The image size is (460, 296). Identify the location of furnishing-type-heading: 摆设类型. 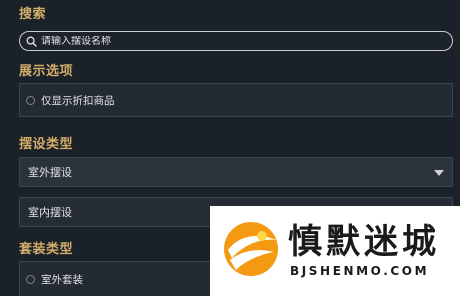
(46, 144).